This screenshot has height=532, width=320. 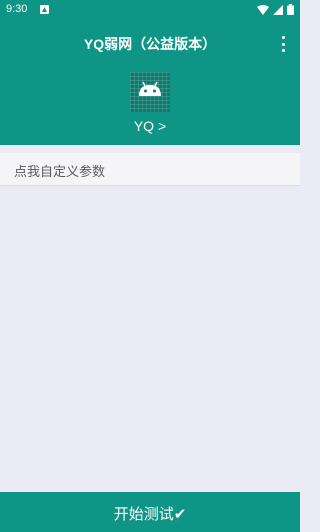 What do you see at coordinates (263, 9) in the screenshot?
I see `wifi-icon` at bounding box center [263, 9].